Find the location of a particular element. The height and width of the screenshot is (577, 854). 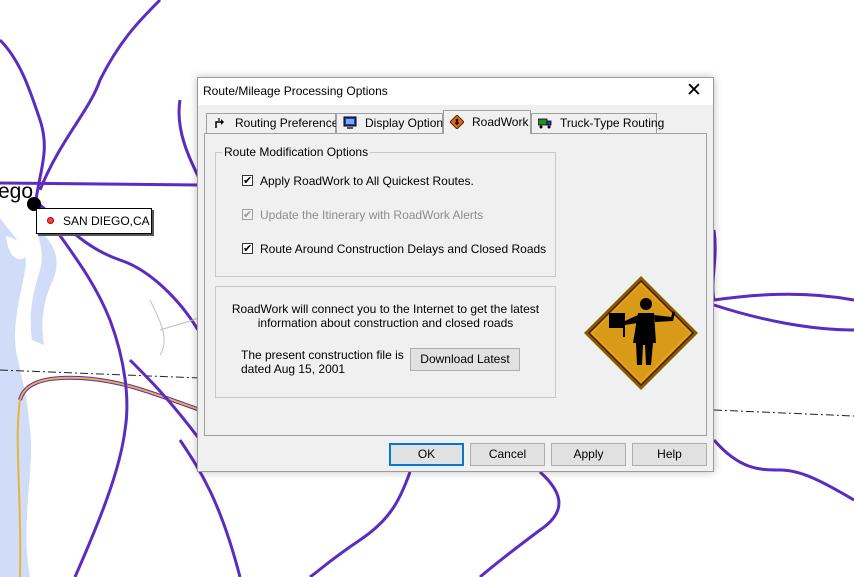

tab-label: Display Options is located at coordinates (407, 123).